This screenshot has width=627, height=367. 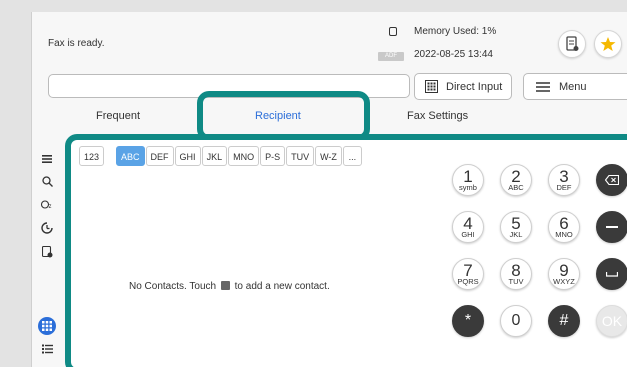 I want to click on index-jkl: JKL, so click(x=214, y=156).